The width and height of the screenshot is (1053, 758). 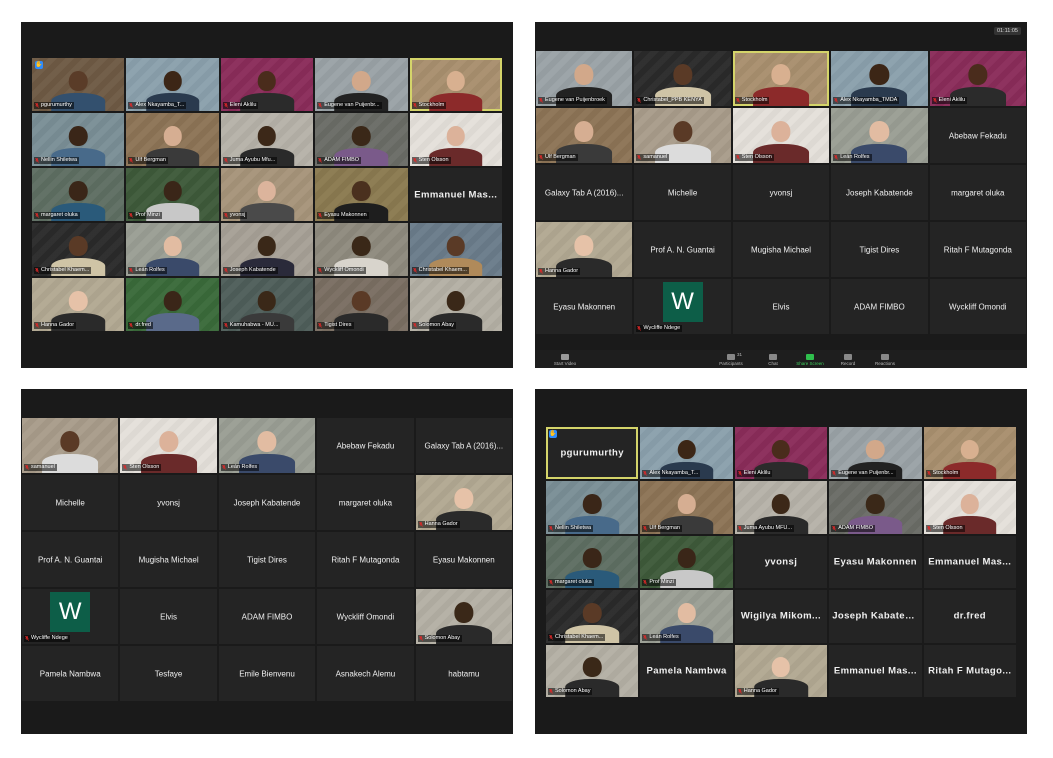 What do you see at coordinates (168, 673) in the screenshot?
I see `participant-tile: Tesfaye` at bounding box center [168, 673].